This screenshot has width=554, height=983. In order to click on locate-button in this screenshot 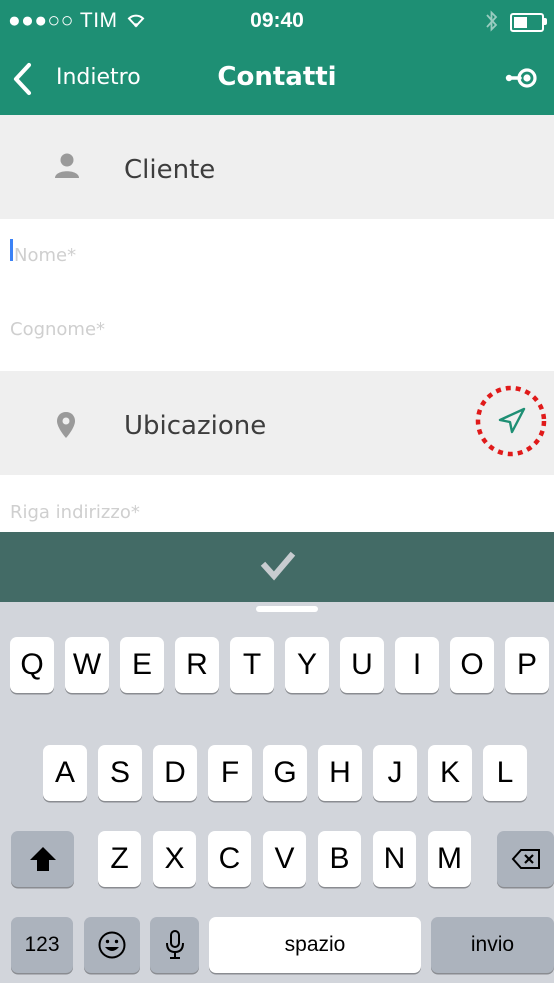, I will do `click(511, 421)`.